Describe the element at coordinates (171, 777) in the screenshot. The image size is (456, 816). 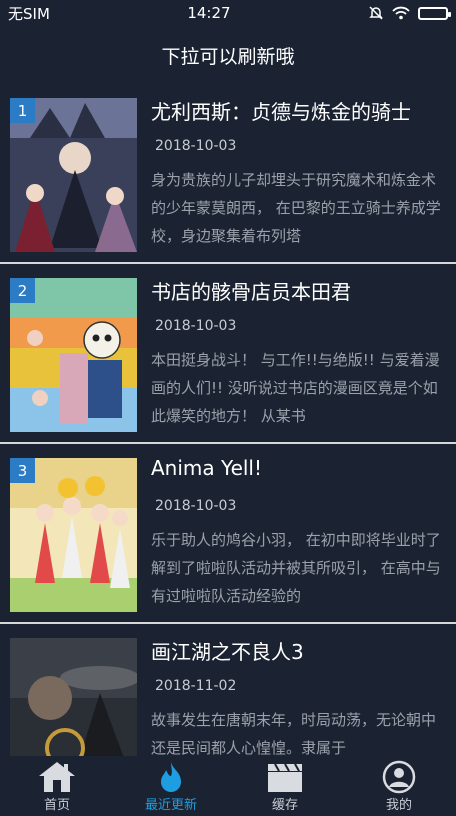
I see `flame-icon` at that location.